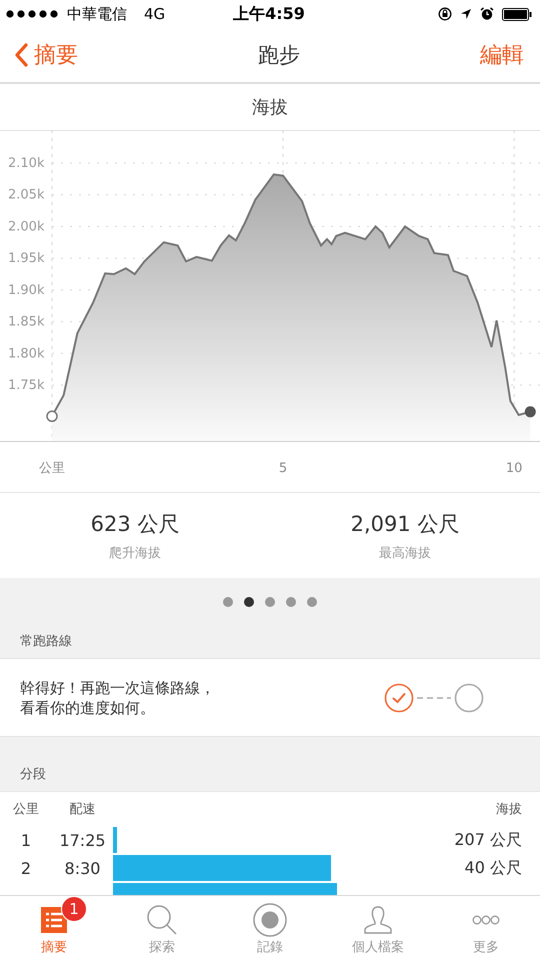 The width and height of the screenshot is (540, 960). What do you see at coordinates (118, 698) in the screenshot?
I see `route-message: 幹得好！再跑一次這條路線，看看你的進度如何。` at bounding box center [118, 698].